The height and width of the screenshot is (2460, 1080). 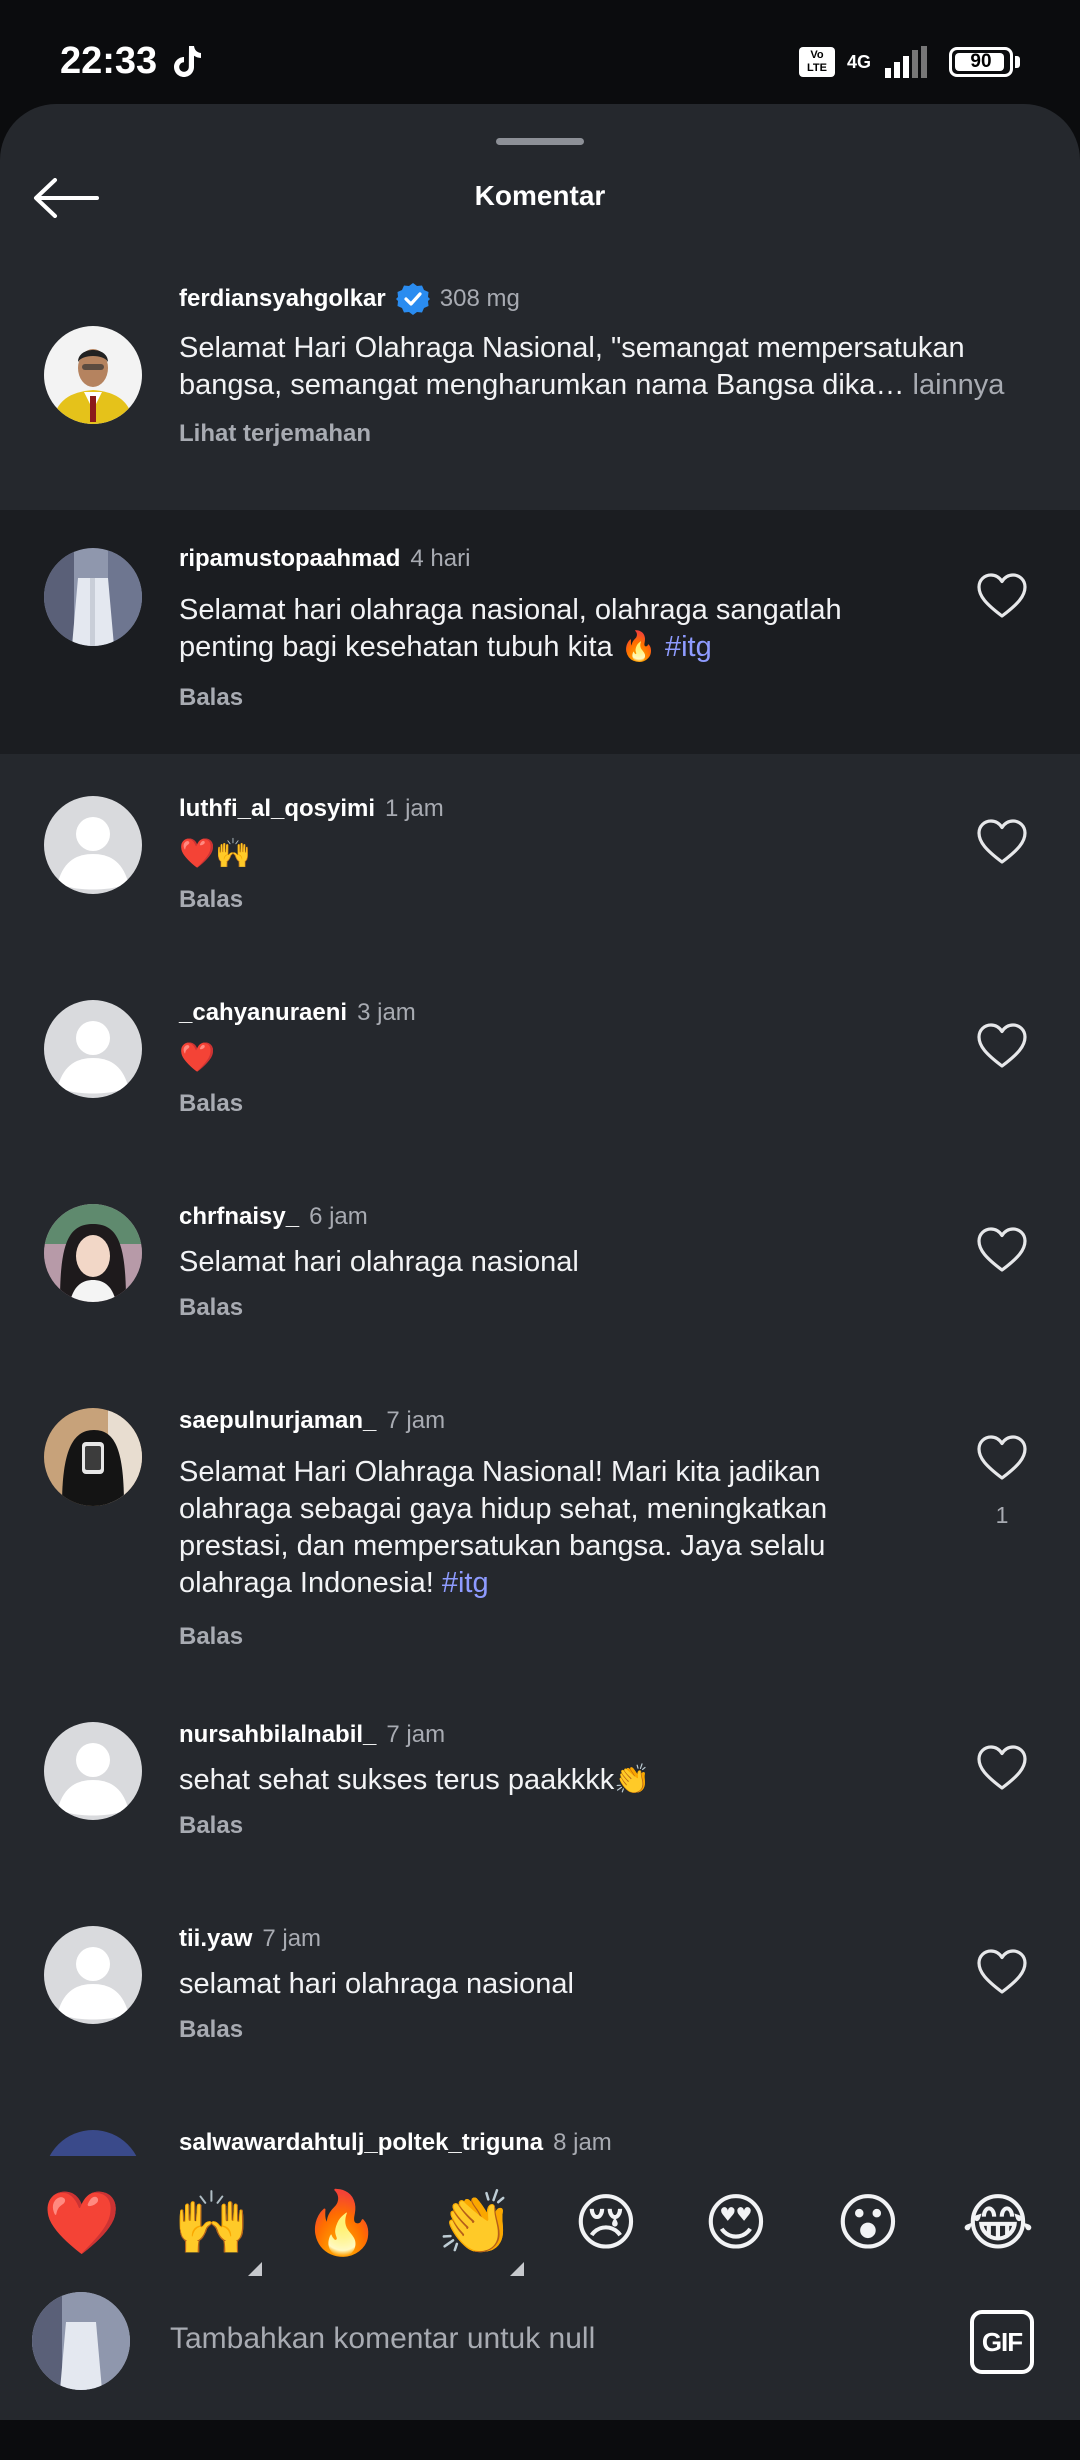 I want to click on timestamp: 6 jam, so click(x=338, y=1216).